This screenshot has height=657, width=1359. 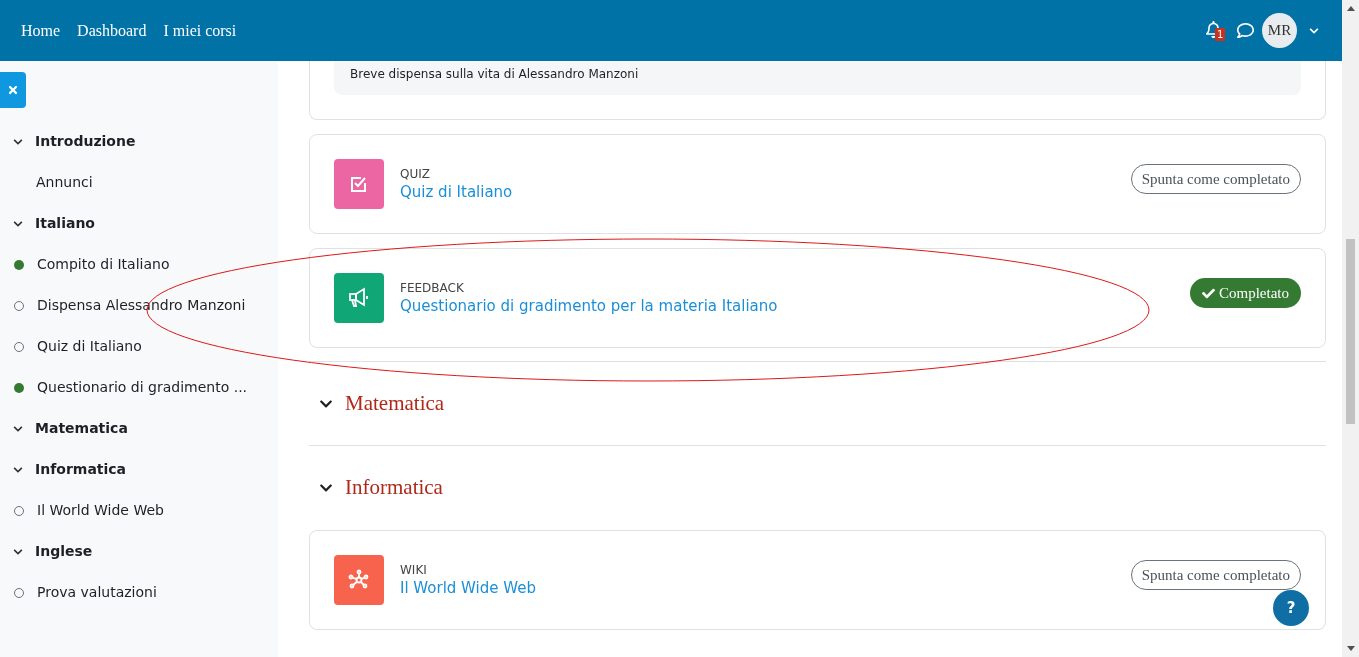 I want to click on activity-link: Prova valutazioni, so click(x=97, y=592).